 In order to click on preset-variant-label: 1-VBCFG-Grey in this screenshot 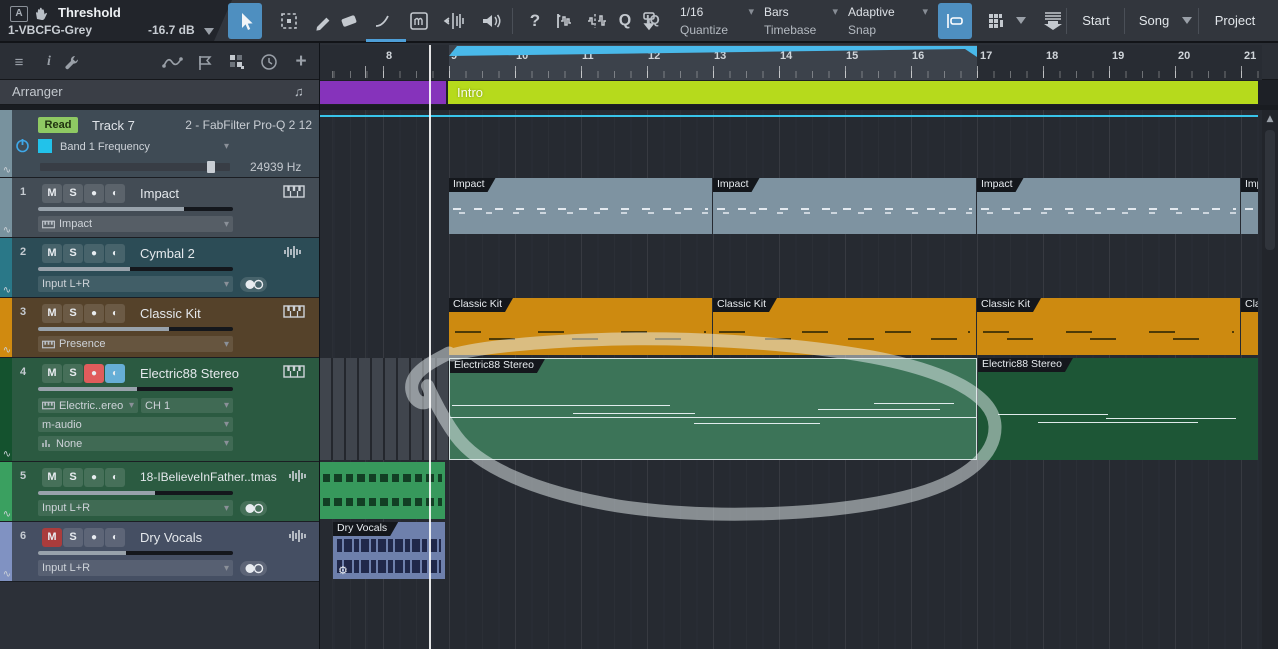, I will do `click(50, 30)`.